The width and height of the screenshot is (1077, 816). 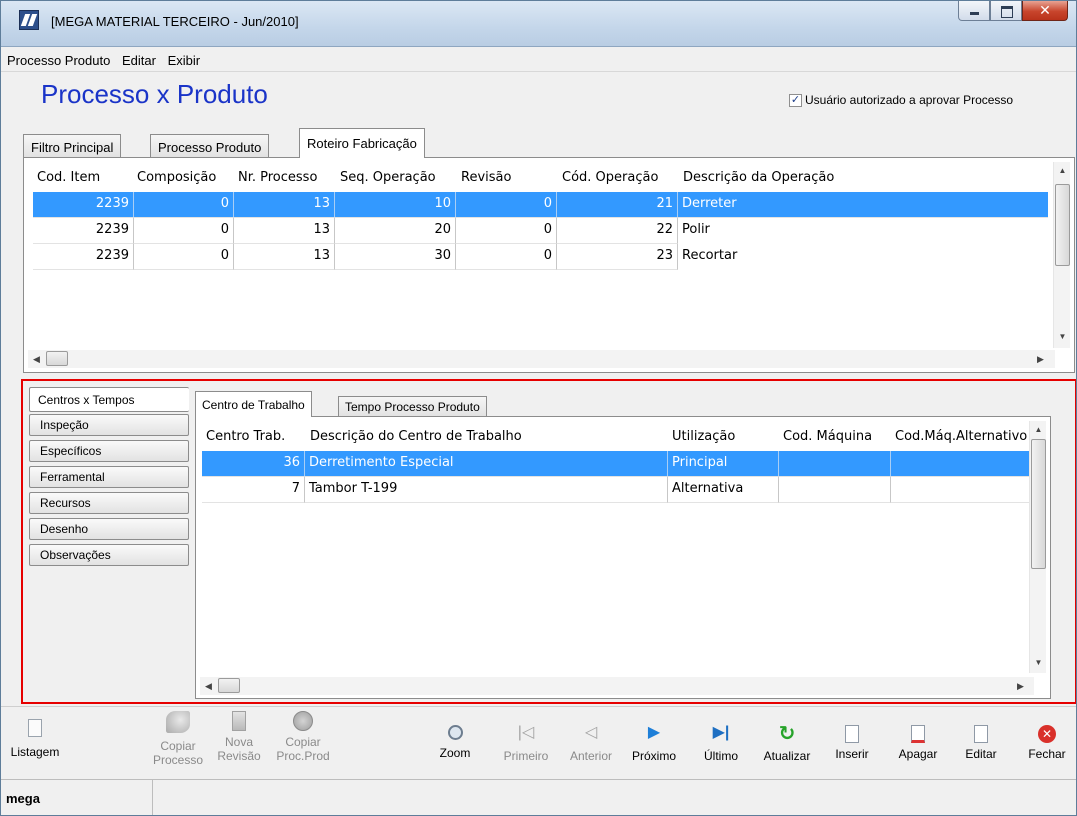 What do you see at coordinates (591, 744) in the screenshot?
I see `anterior-button: ◁ Anterior` at bounding box center [591, 744].